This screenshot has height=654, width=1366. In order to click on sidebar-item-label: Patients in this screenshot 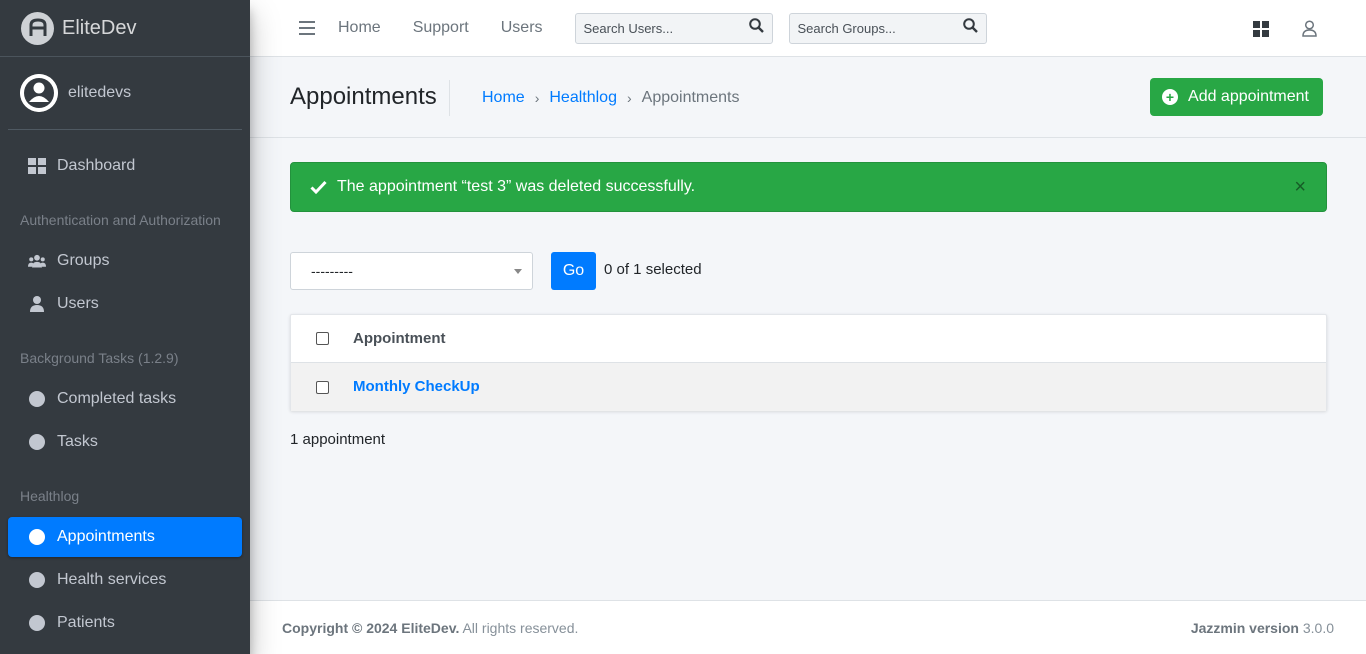, I will do `click(86, 622)`.